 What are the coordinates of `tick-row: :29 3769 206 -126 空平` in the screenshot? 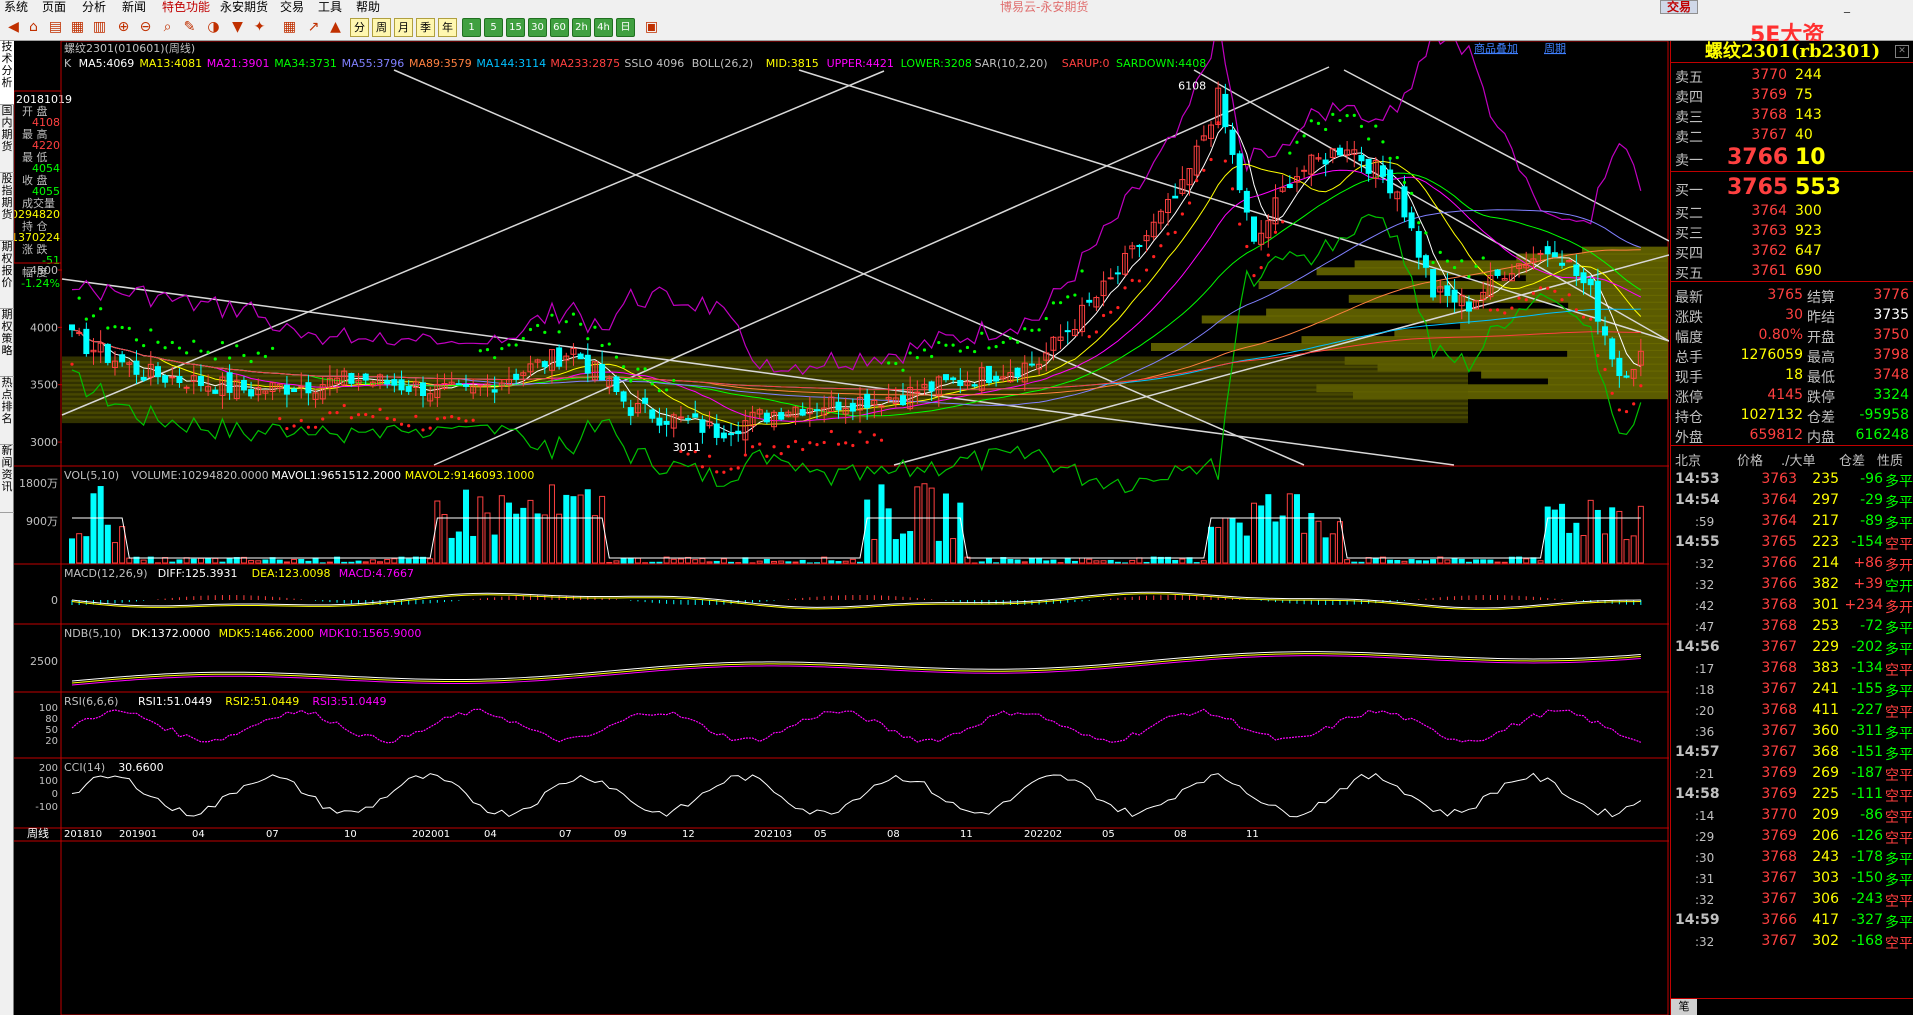 It's located at (1792, 836).